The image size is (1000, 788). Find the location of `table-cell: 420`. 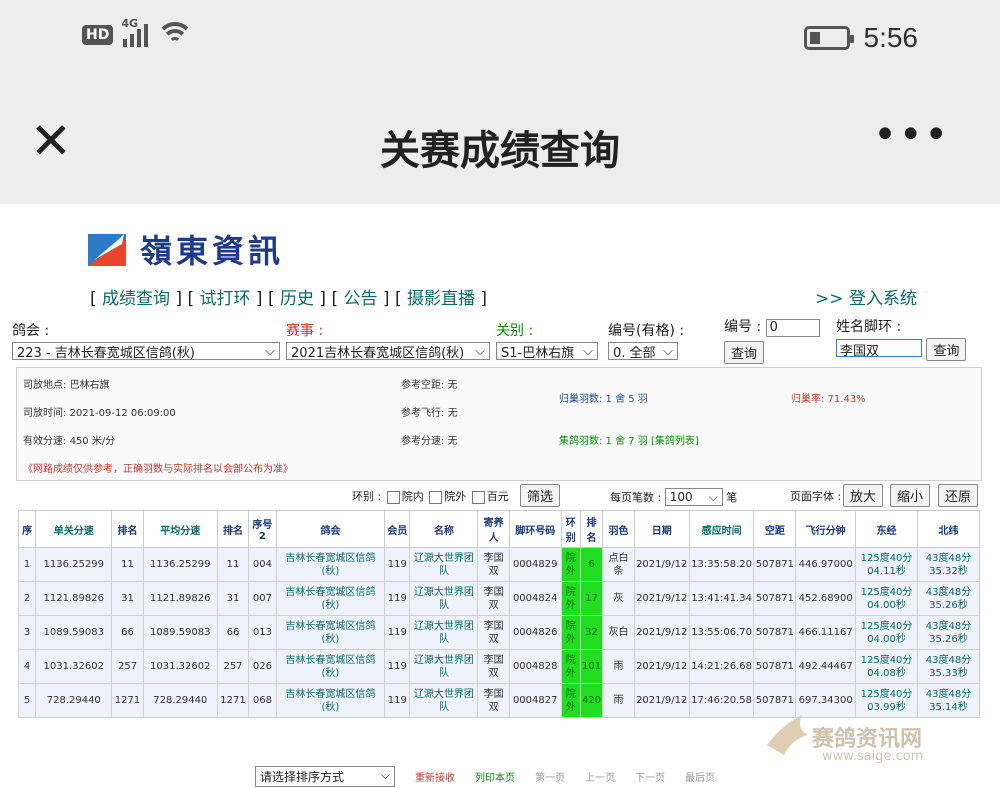

table-cell: 420 is located at coordinates (591, 700).